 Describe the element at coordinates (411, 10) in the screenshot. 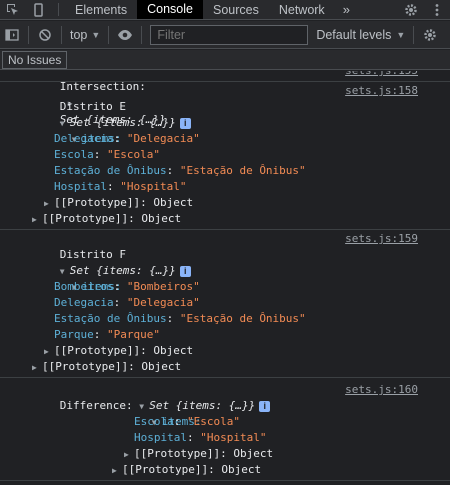

I see `settings-gear-icon` at that location.